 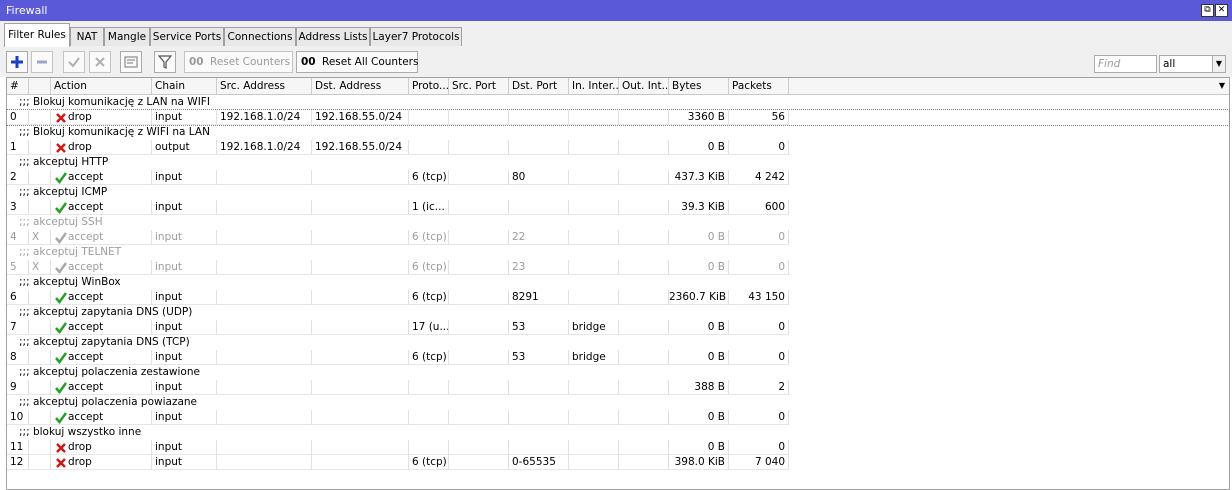 What do you see at coordinates (18, 207) in the screenshot?
I see `row-number: 3` at bounding box center [18, 207].